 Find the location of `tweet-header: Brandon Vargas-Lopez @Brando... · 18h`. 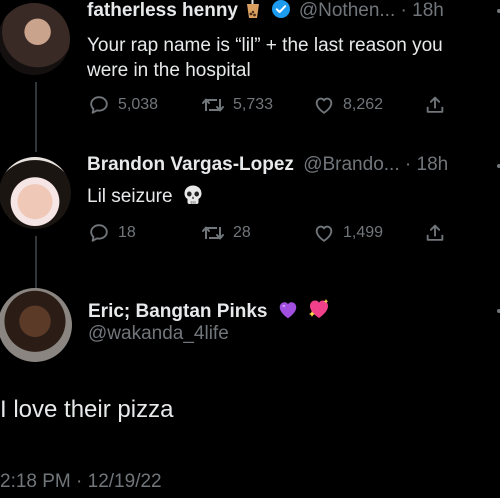

tweet-header: Brandon Vargas-Lopez @Brando... · 18h is located at coordinates (267, 165).